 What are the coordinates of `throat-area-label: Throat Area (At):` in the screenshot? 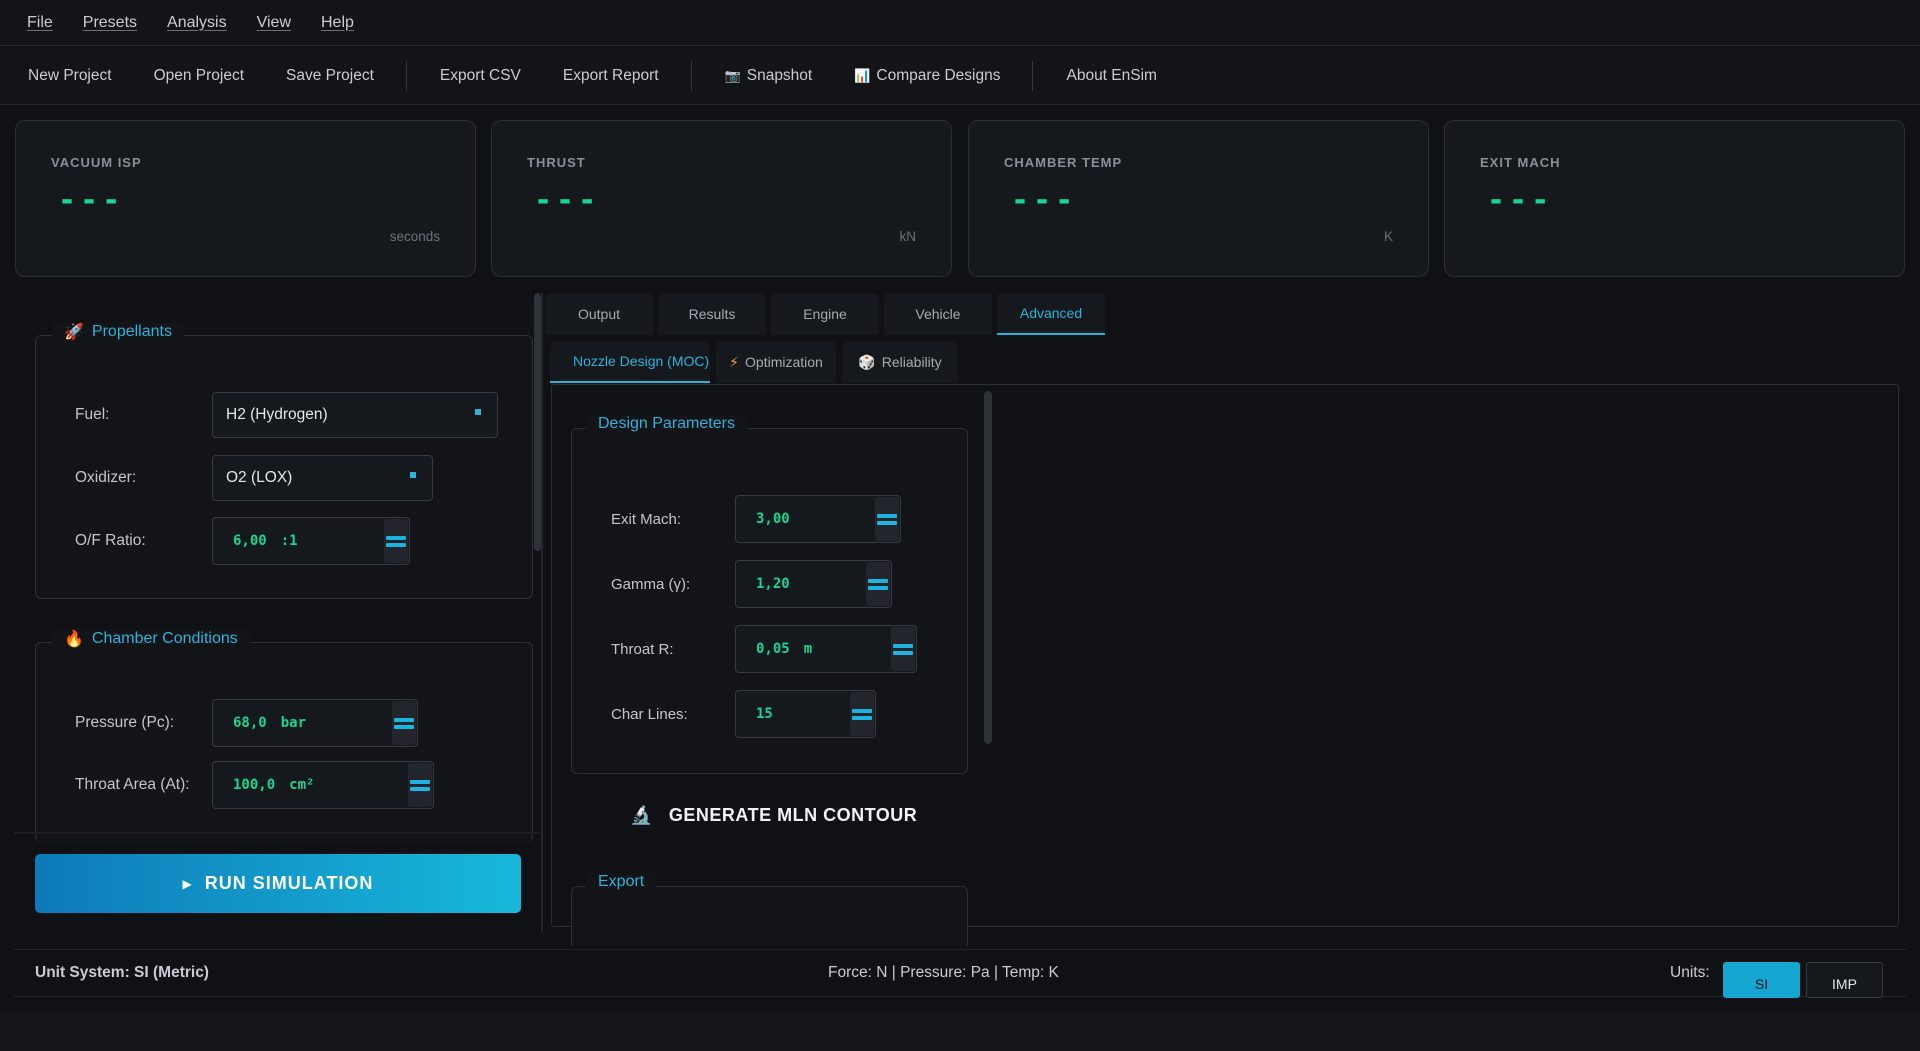 It's located at (132, 784).